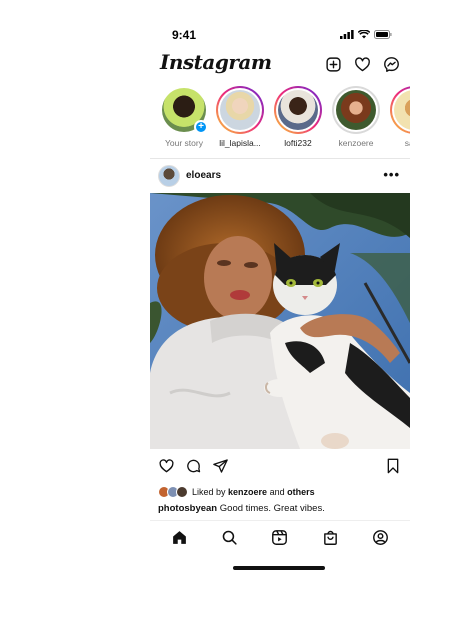 This screenshot has height=635, width=465. I want to click on status-icons, so click(366, 34).